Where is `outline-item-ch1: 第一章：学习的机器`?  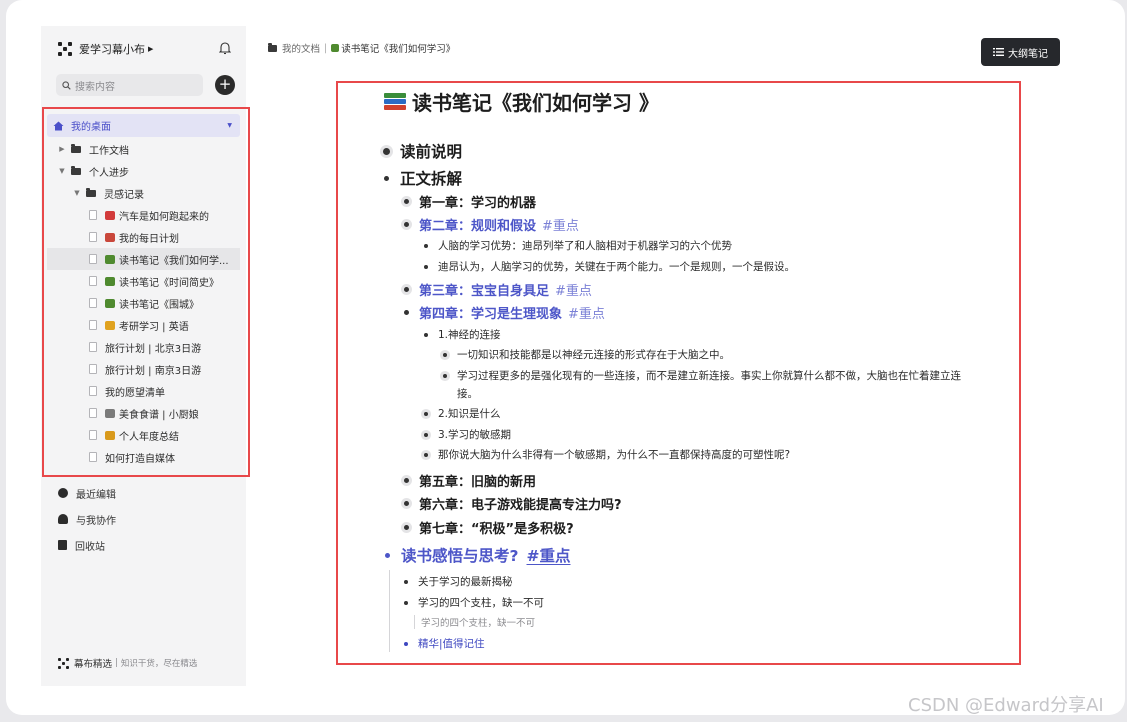 outline-item-ch1: 第一章：学习的机器 is located at coordinates (470, 201).